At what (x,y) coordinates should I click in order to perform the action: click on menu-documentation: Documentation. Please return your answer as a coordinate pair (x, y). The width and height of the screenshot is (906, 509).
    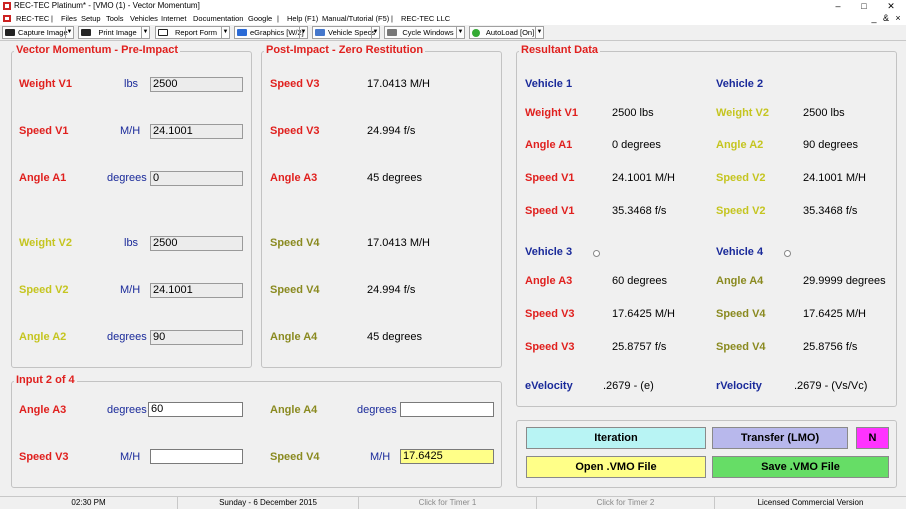
    Looking at the image, I should click on (218, 18).